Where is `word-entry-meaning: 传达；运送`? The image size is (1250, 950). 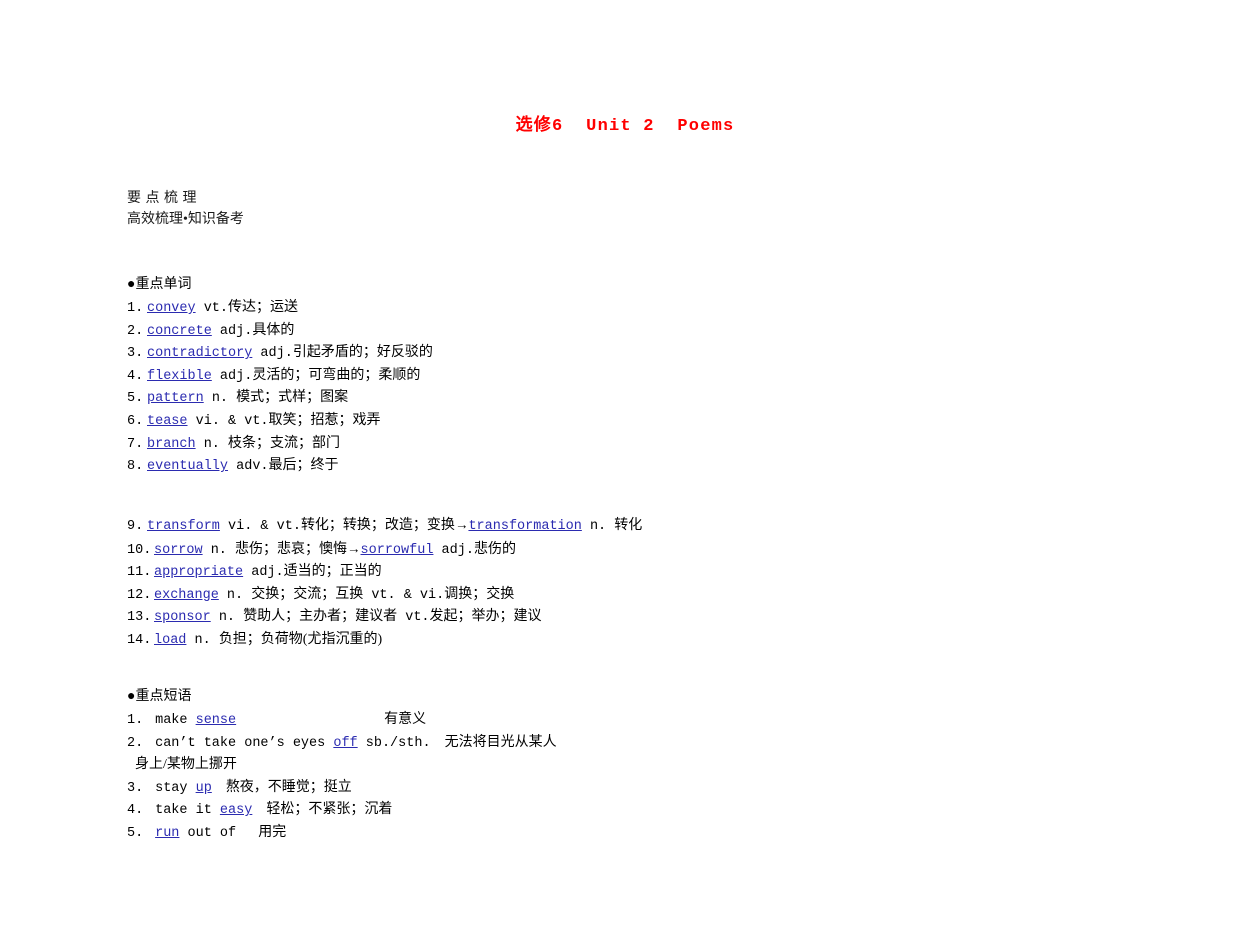 word-entry-meaning: 传达；运送 is located at coordinates (263, 307).